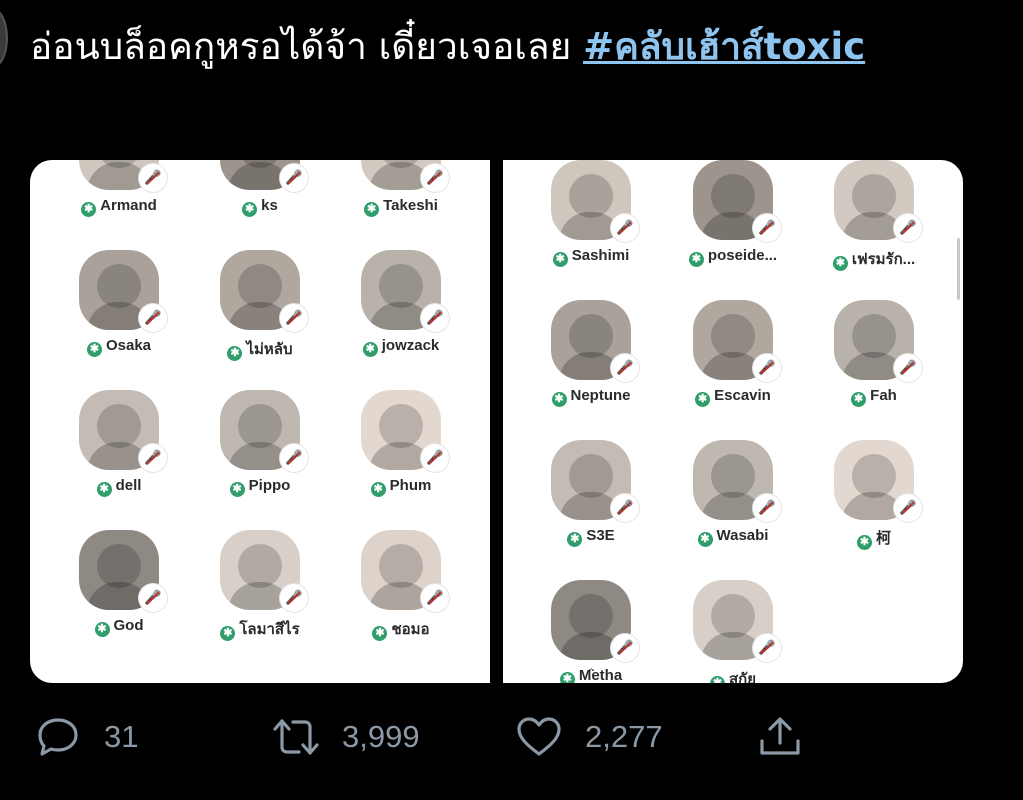  What do you see at coordinates (600, 535) in the screenshot?
I see `participant-name-text: S3E` at bounding box center [600, 535].